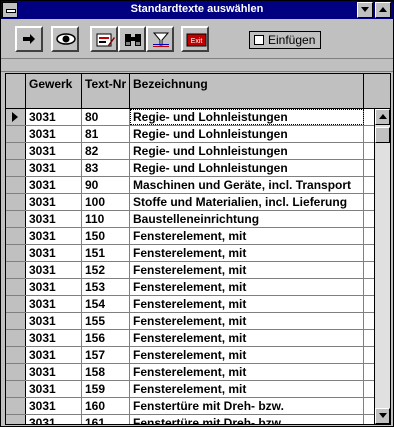  I want to click on insert-checkbox: Einfügen, so click(285, 40).